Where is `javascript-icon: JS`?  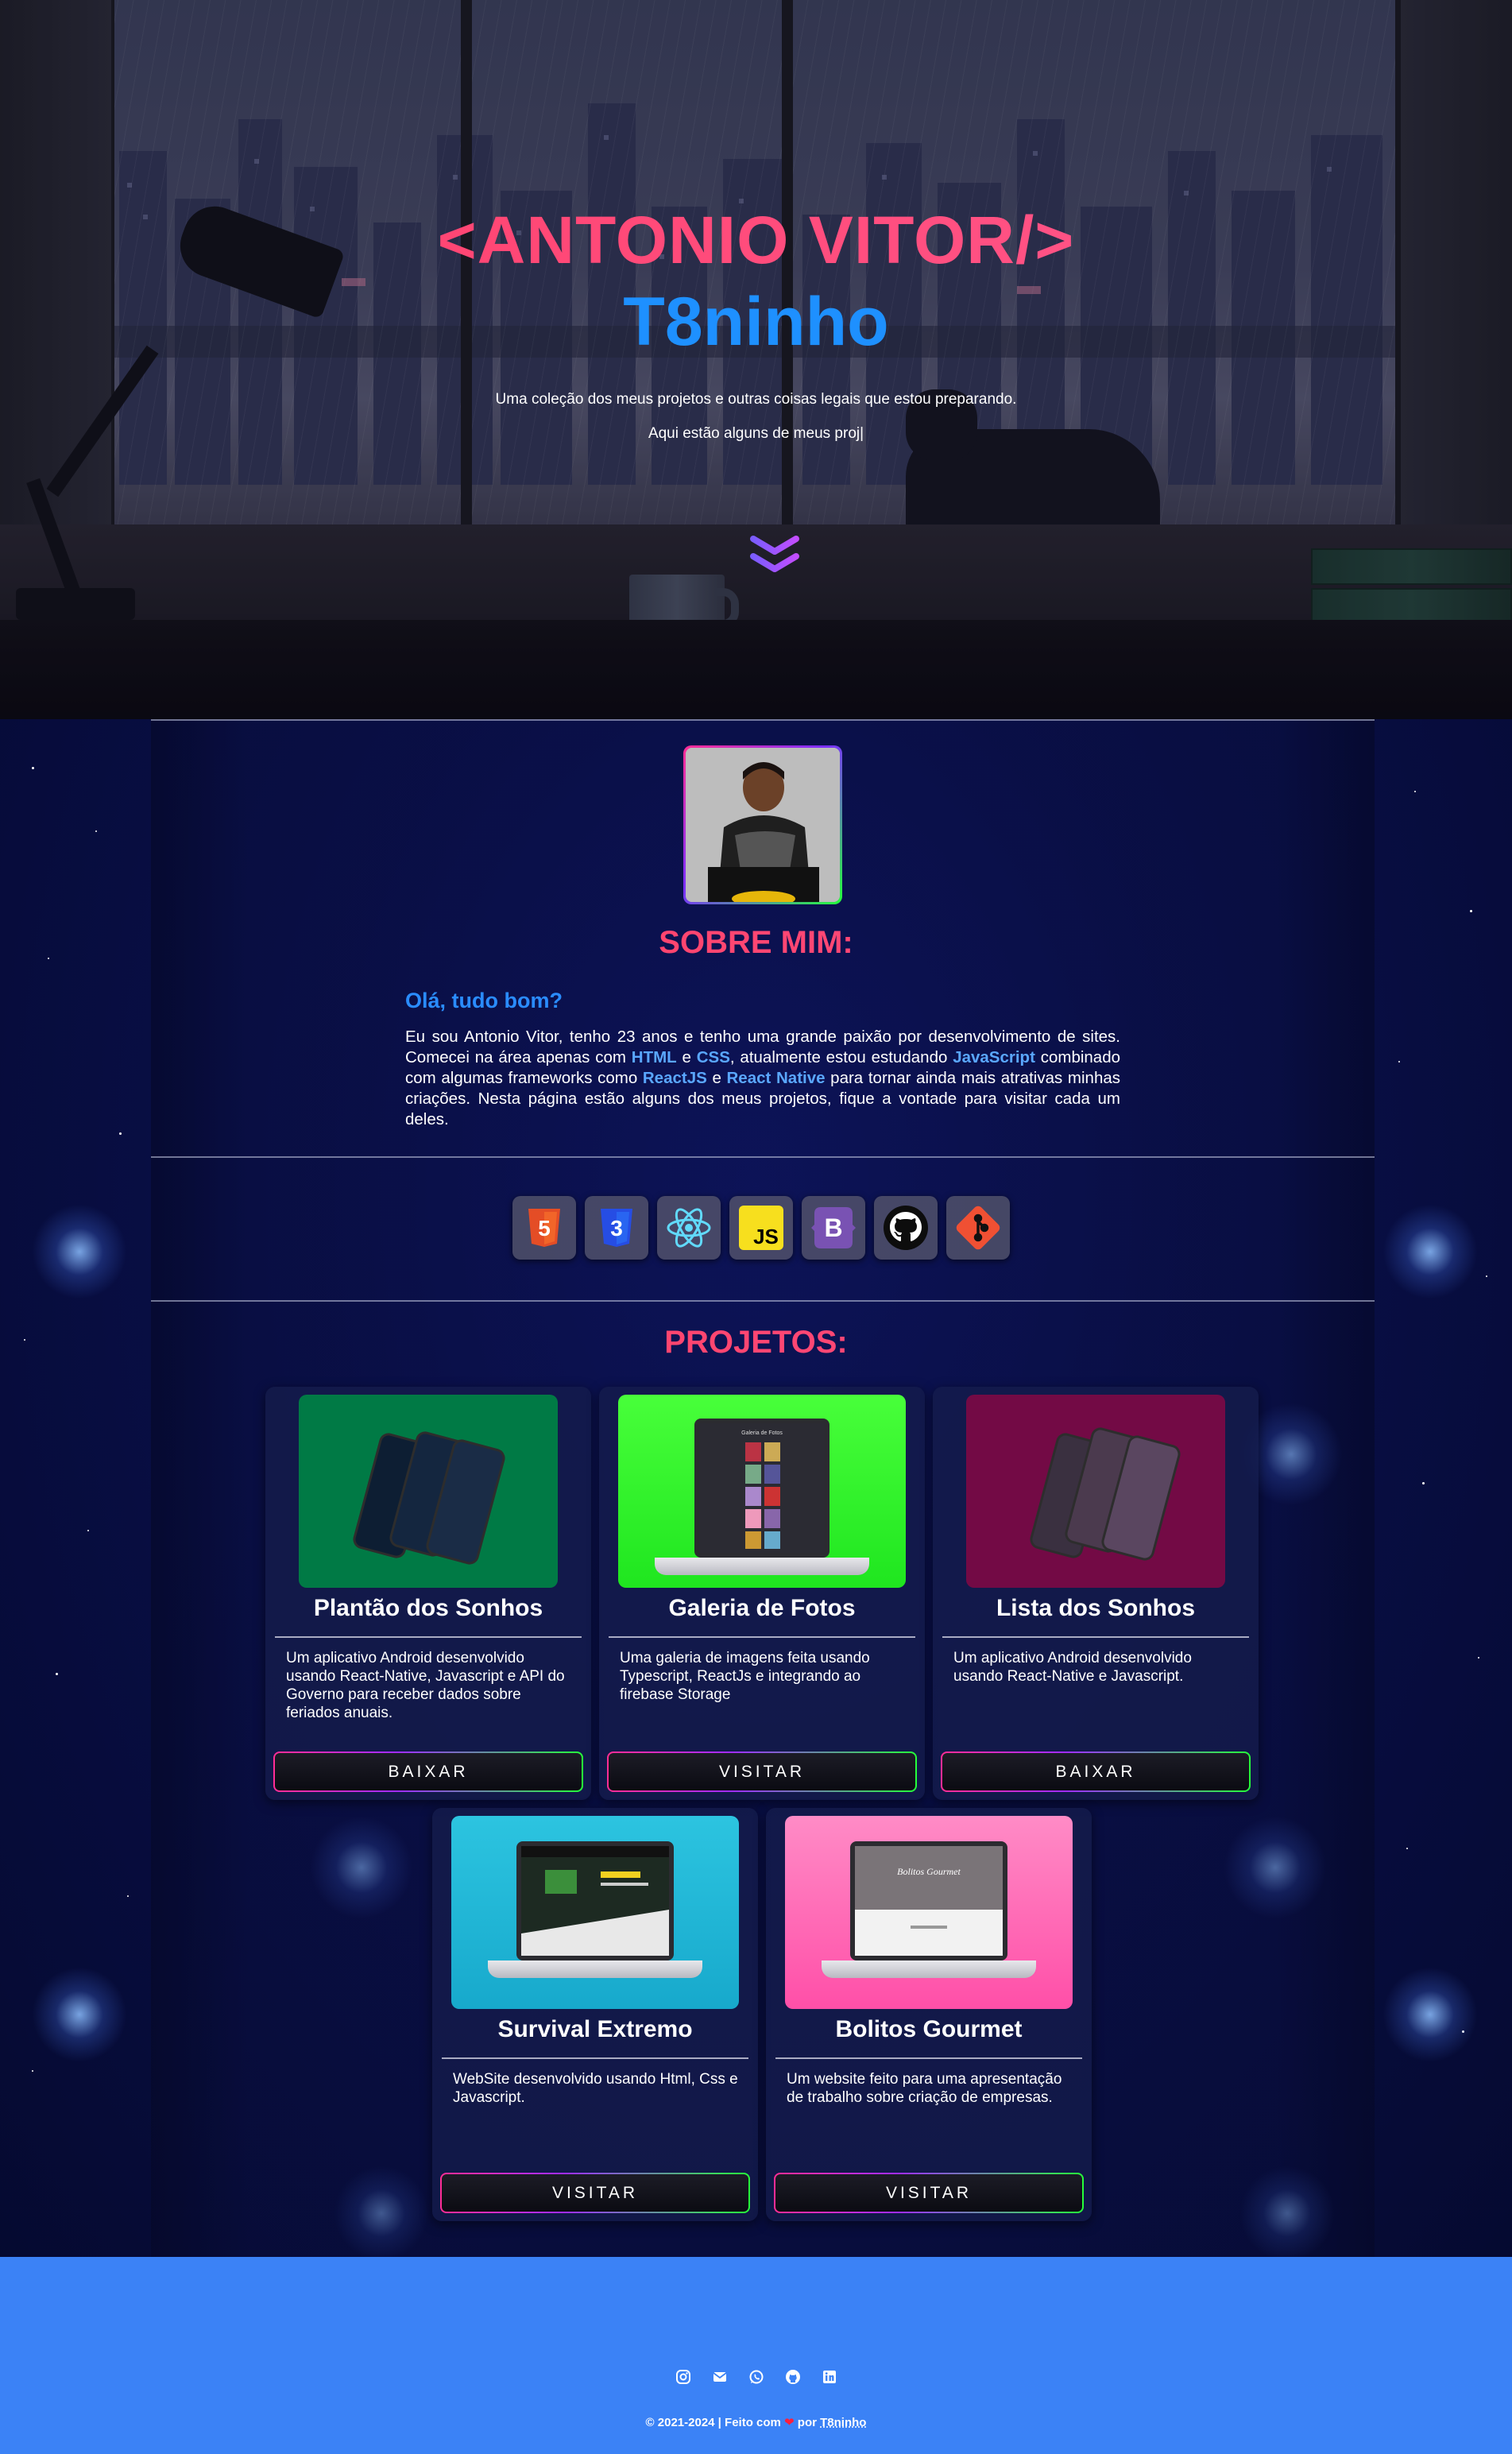 javascript-icon: JS is located at coordinates (761, 1228).